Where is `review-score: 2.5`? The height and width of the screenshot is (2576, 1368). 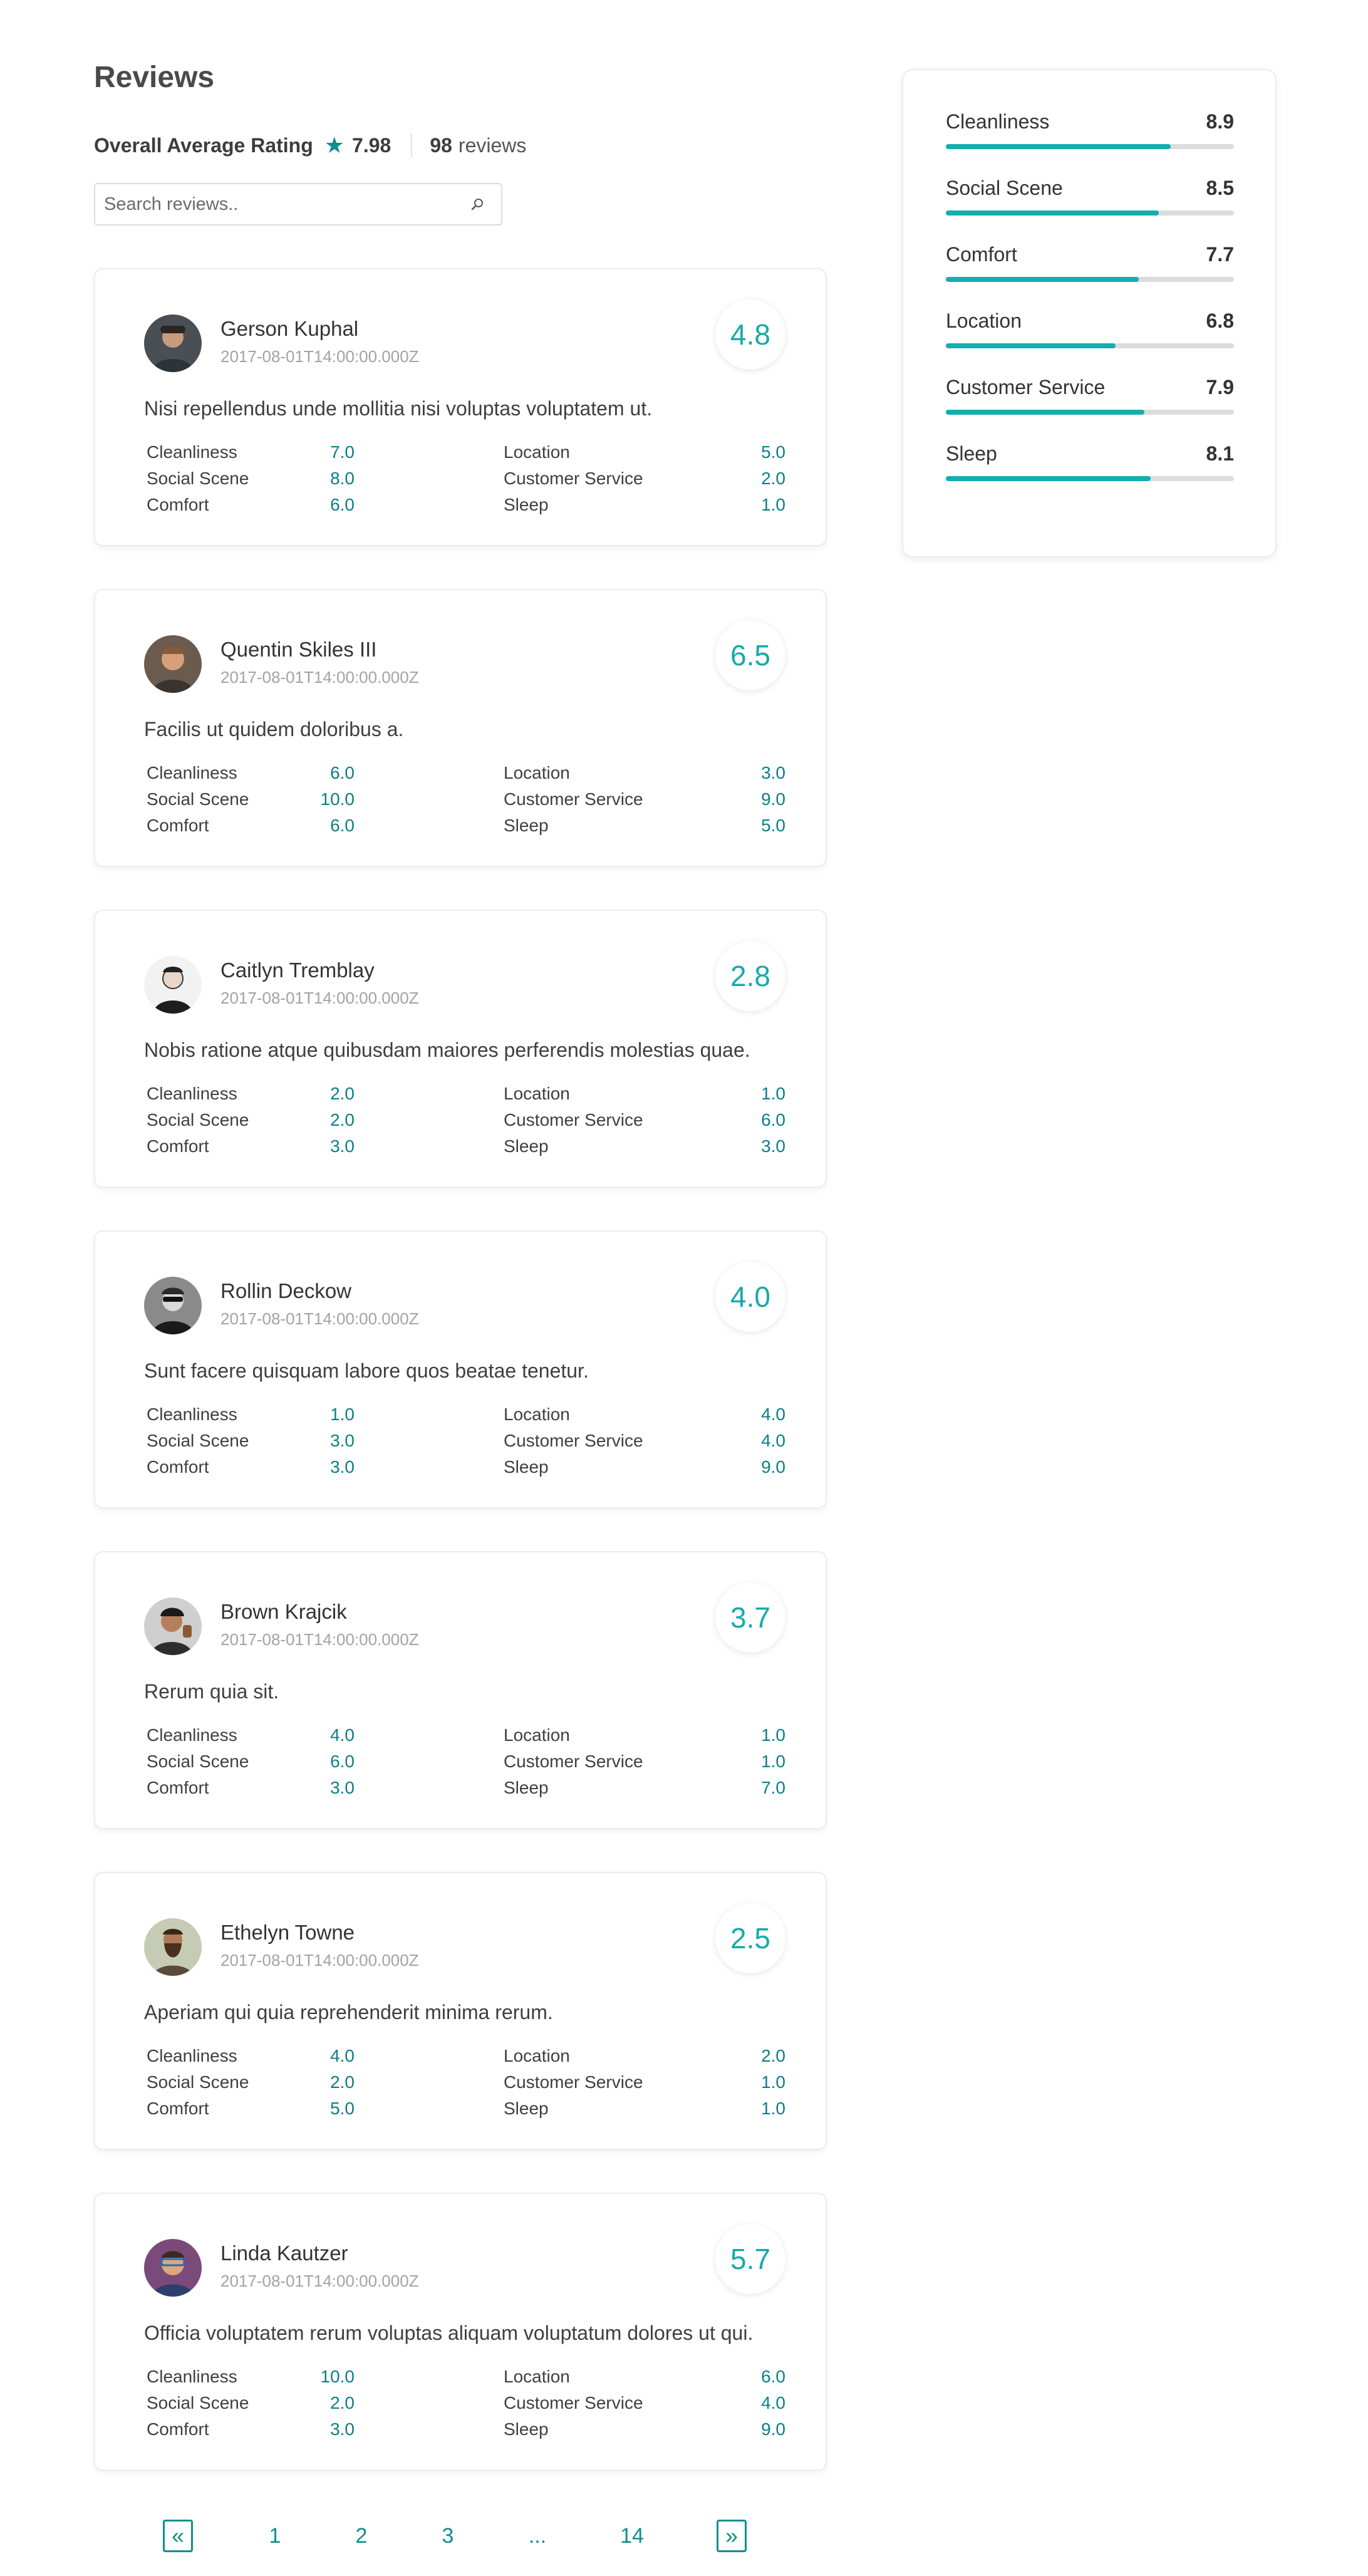 review-score: 2.5 is located at coordinates (750, 1938).